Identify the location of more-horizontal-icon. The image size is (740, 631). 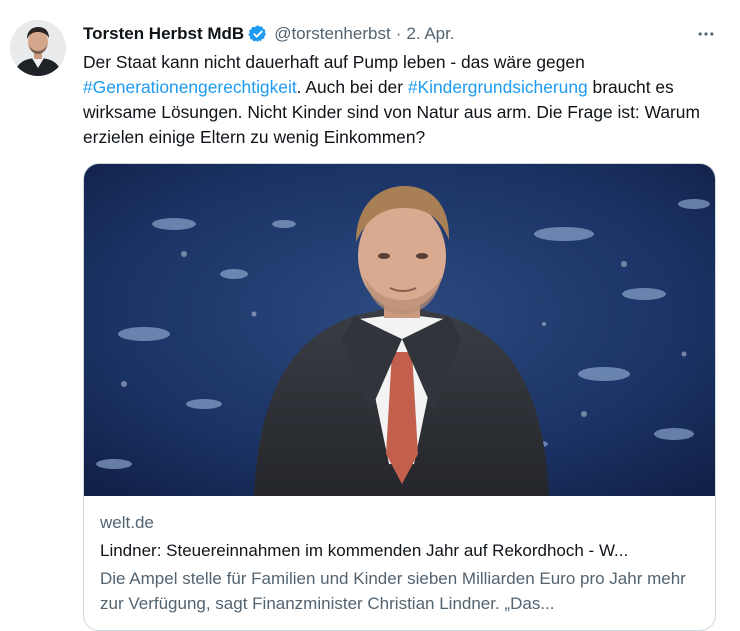
(706, 34).